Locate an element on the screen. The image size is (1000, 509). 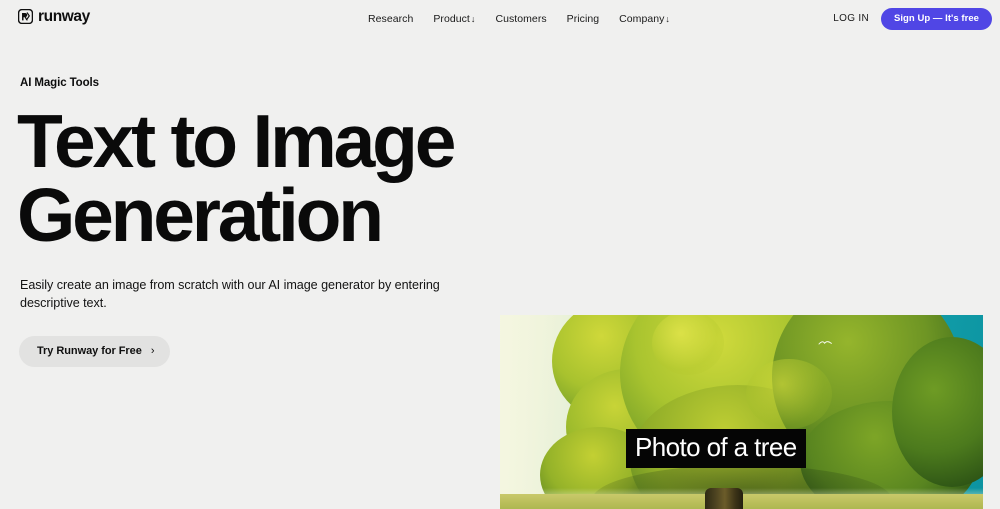
bird-icon is located at coordinates (826, 338).